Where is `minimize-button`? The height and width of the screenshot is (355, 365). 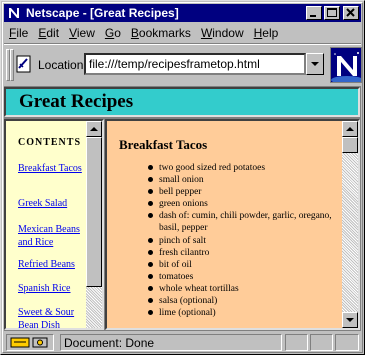 minimize-button is located at coordinates (314, 13).